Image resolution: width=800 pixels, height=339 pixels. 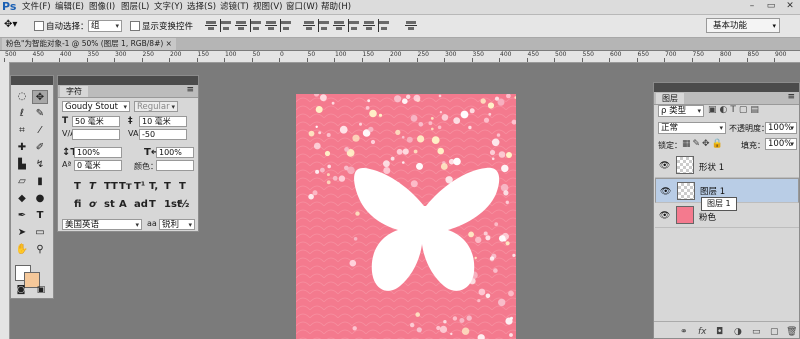 I want to click on quick-mask-icon: ◙, so click(x=21, y=290).